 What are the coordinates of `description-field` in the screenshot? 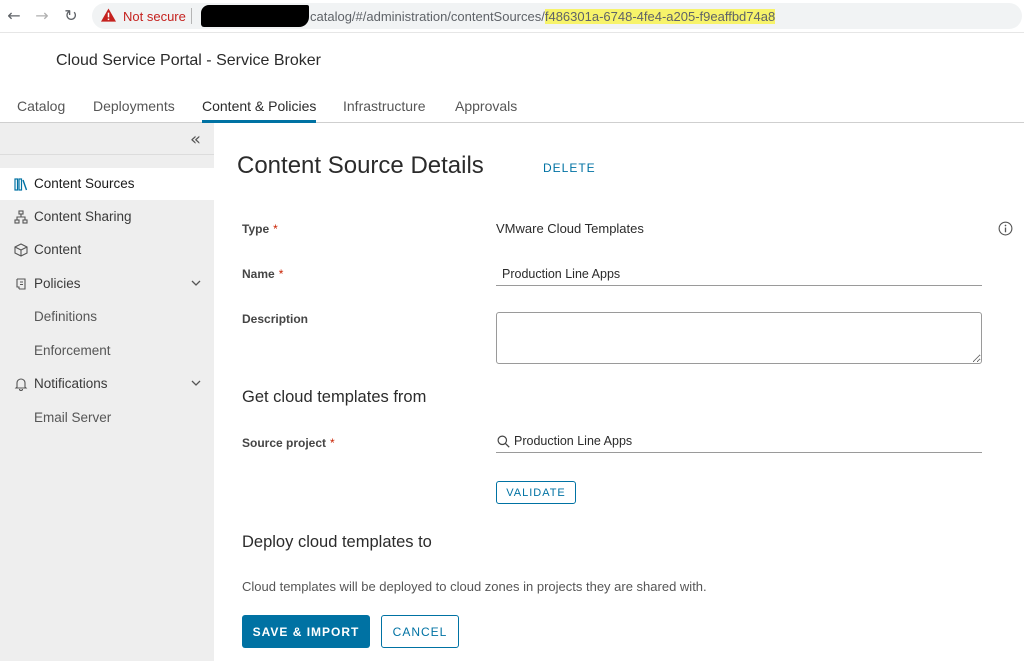 It's located at (739, 338).